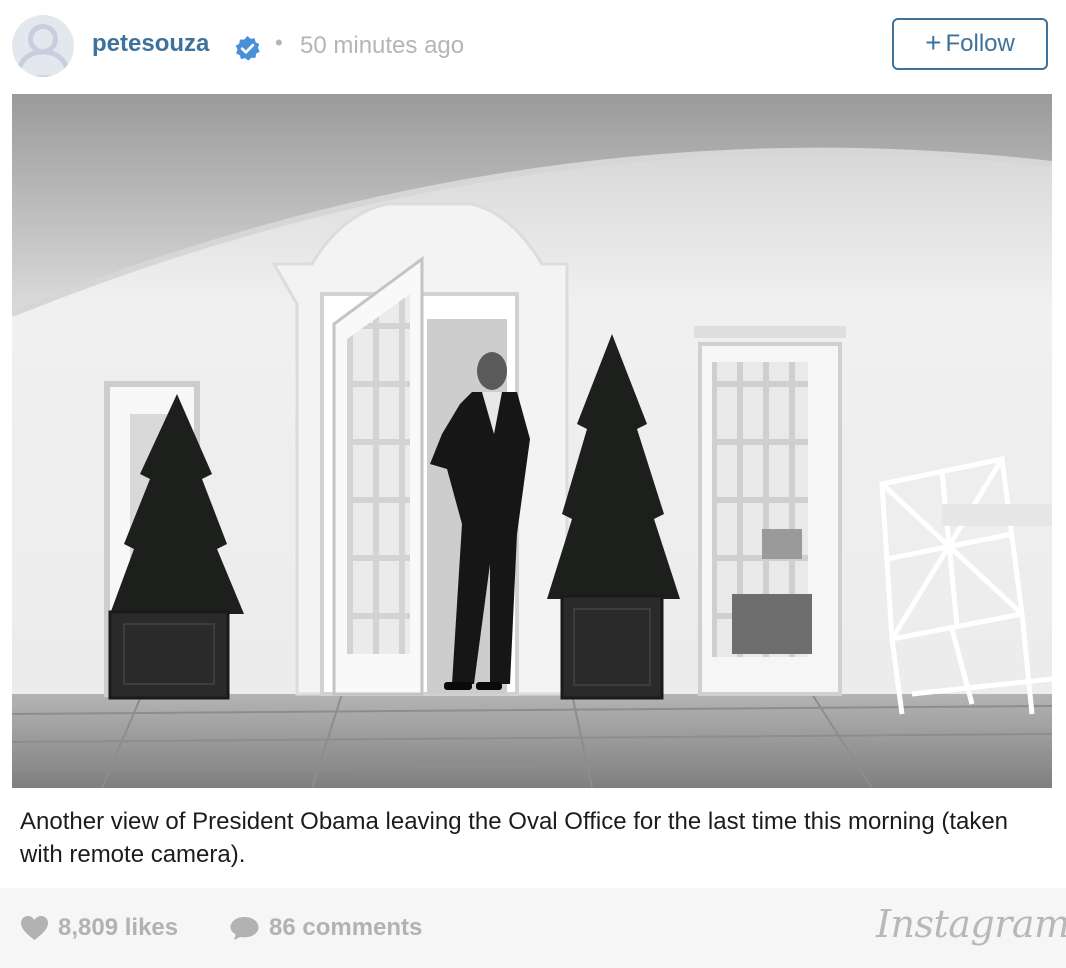 The height and width of the screenshot is (968, 1066). What do you see at coordinates (933, 42) in the screenshot?
I see `plus-icon: +` at bounding box center [933, 42].